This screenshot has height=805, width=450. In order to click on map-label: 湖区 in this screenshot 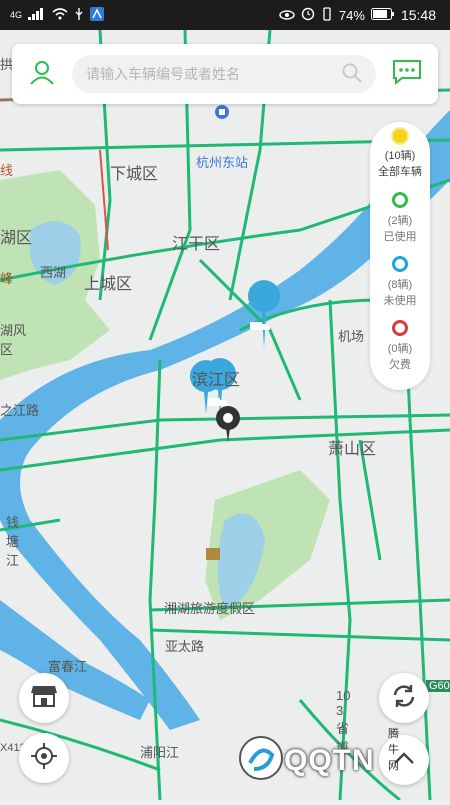, I will do `click(16, 238)`.